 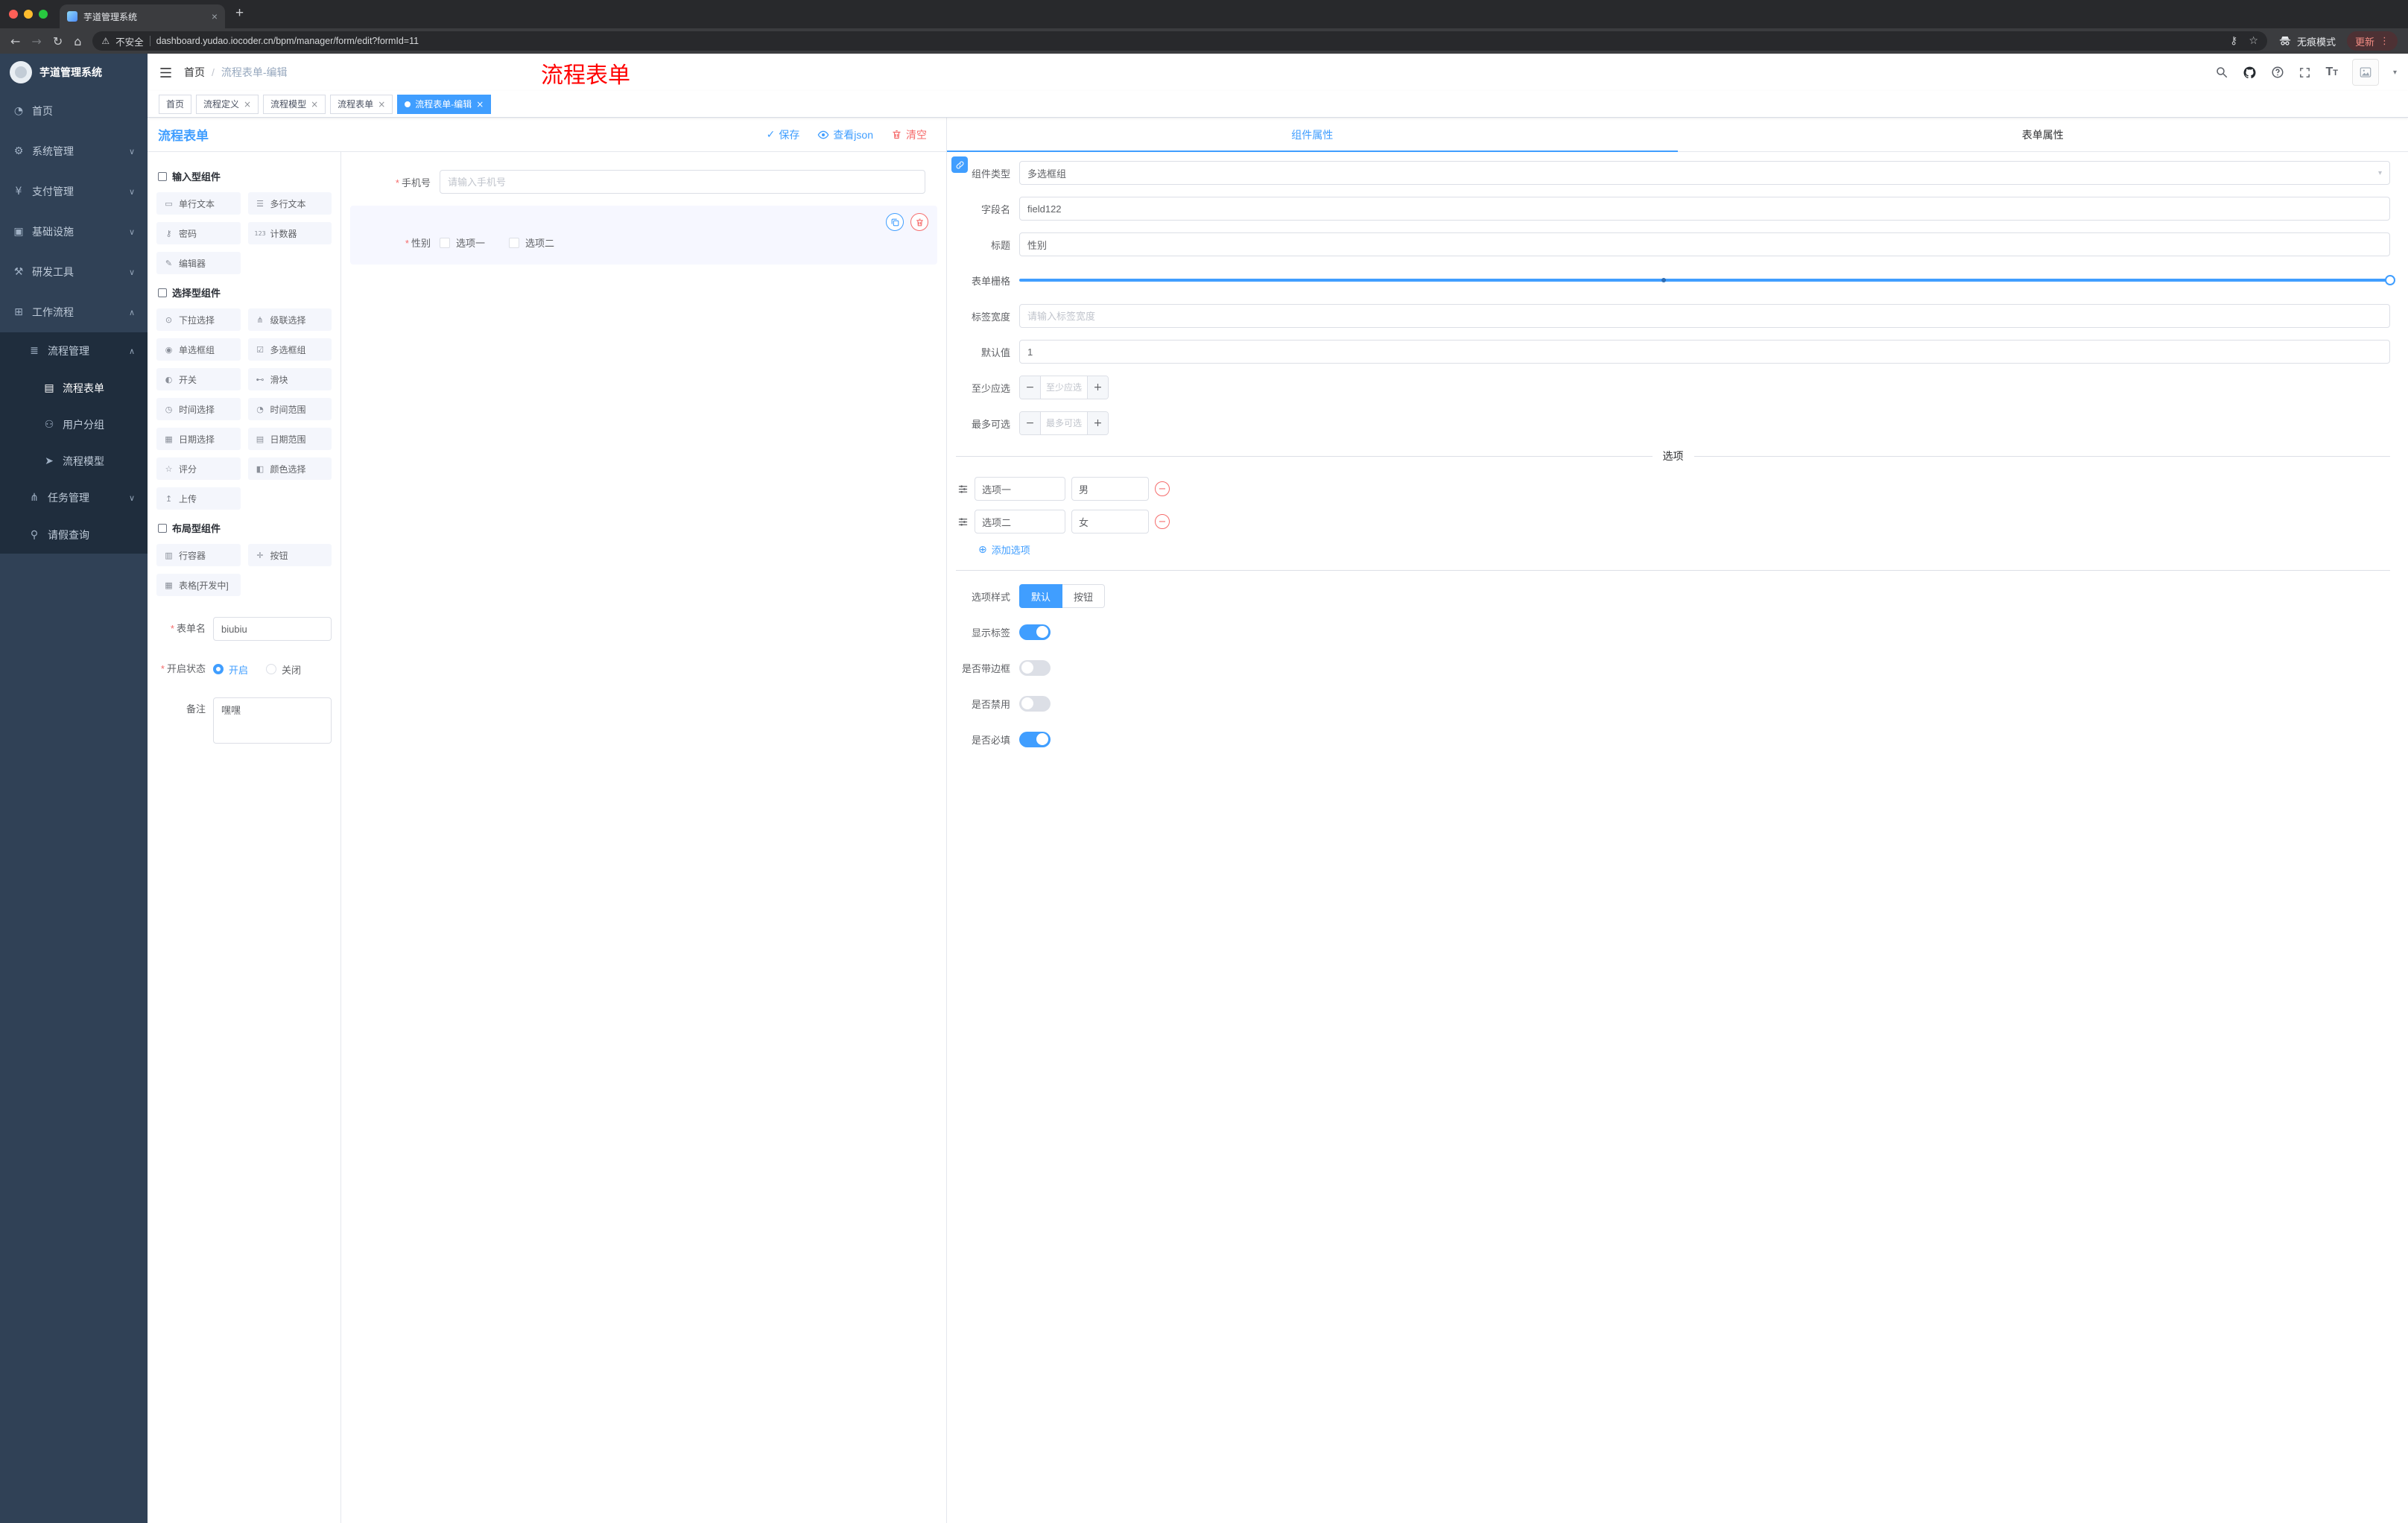 I want to click on sidebar-item-process-form: ▤ 流程表单, so click(x=74, y=388).